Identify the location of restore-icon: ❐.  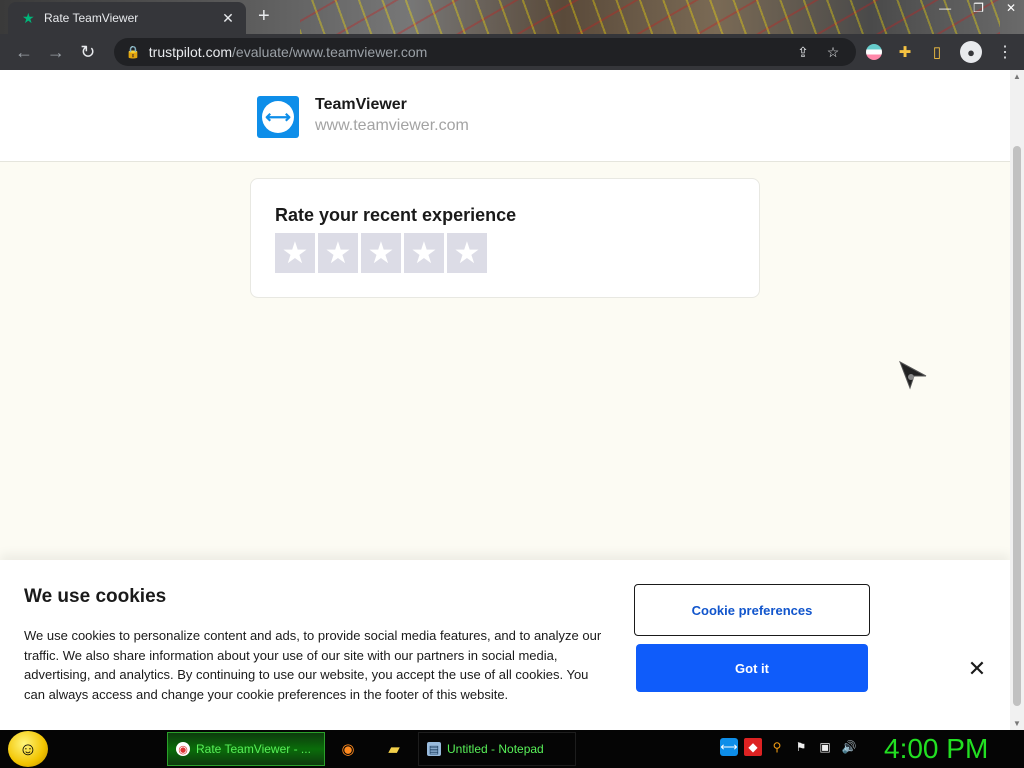
(978, 8).